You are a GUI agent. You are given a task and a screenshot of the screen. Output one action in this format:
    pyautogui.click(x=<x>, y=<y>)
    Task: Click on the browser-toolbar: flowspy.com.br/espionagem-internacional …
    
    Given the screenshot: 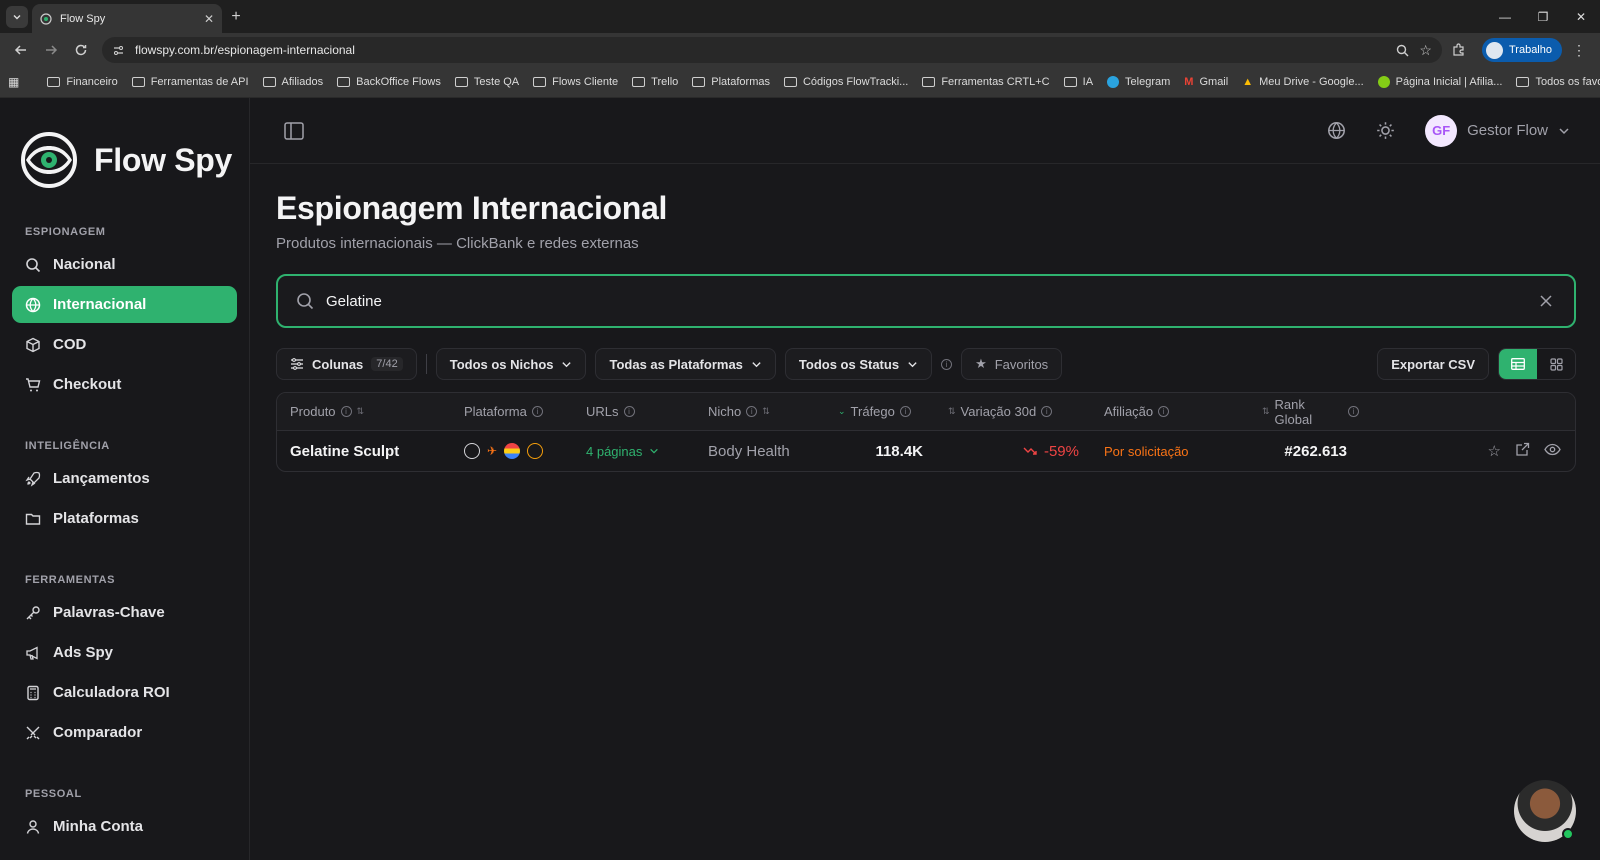 What is the action you would take?
    pyautogui.click(x=800, y=50)
    